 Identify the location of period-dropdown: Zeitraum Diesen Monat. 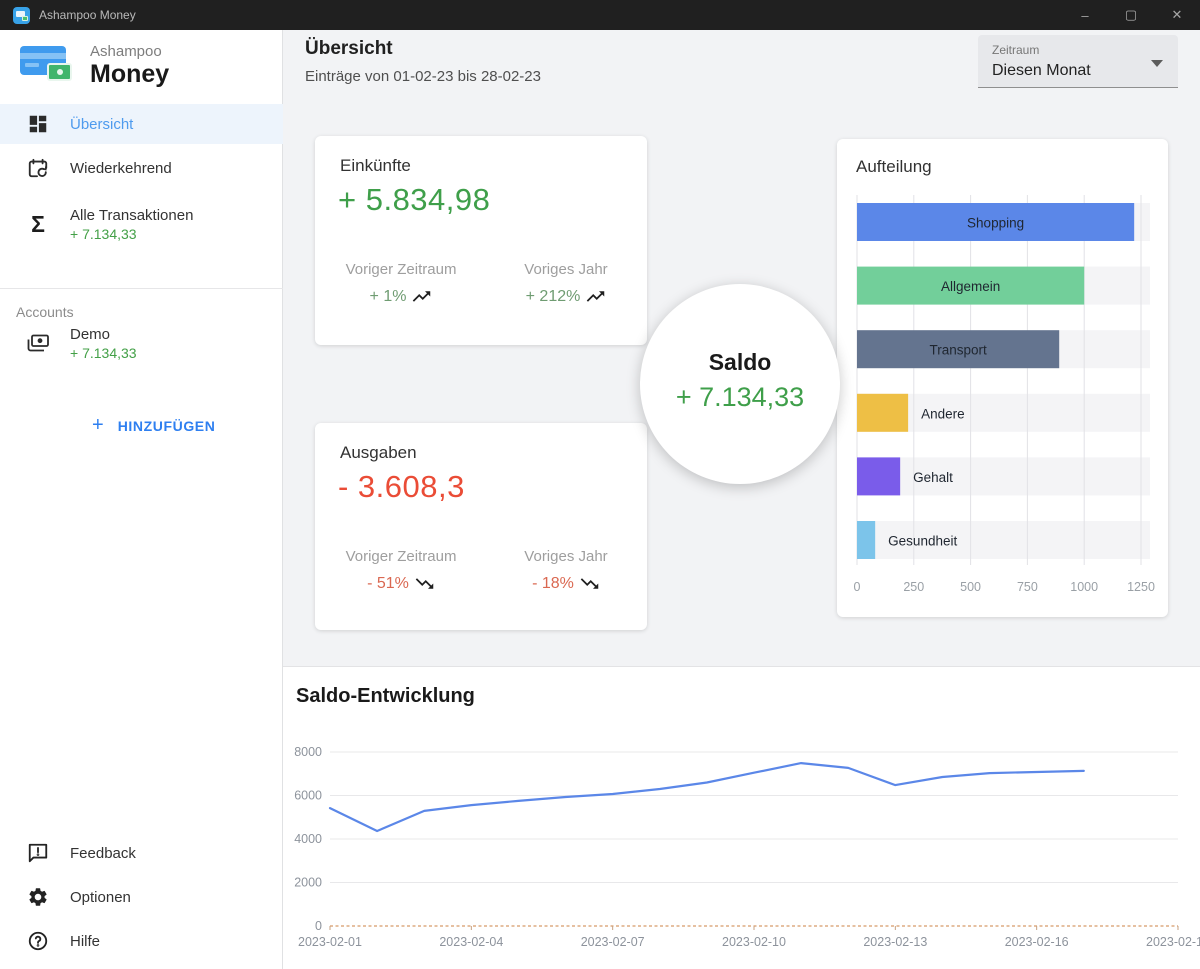
(1078, 61).